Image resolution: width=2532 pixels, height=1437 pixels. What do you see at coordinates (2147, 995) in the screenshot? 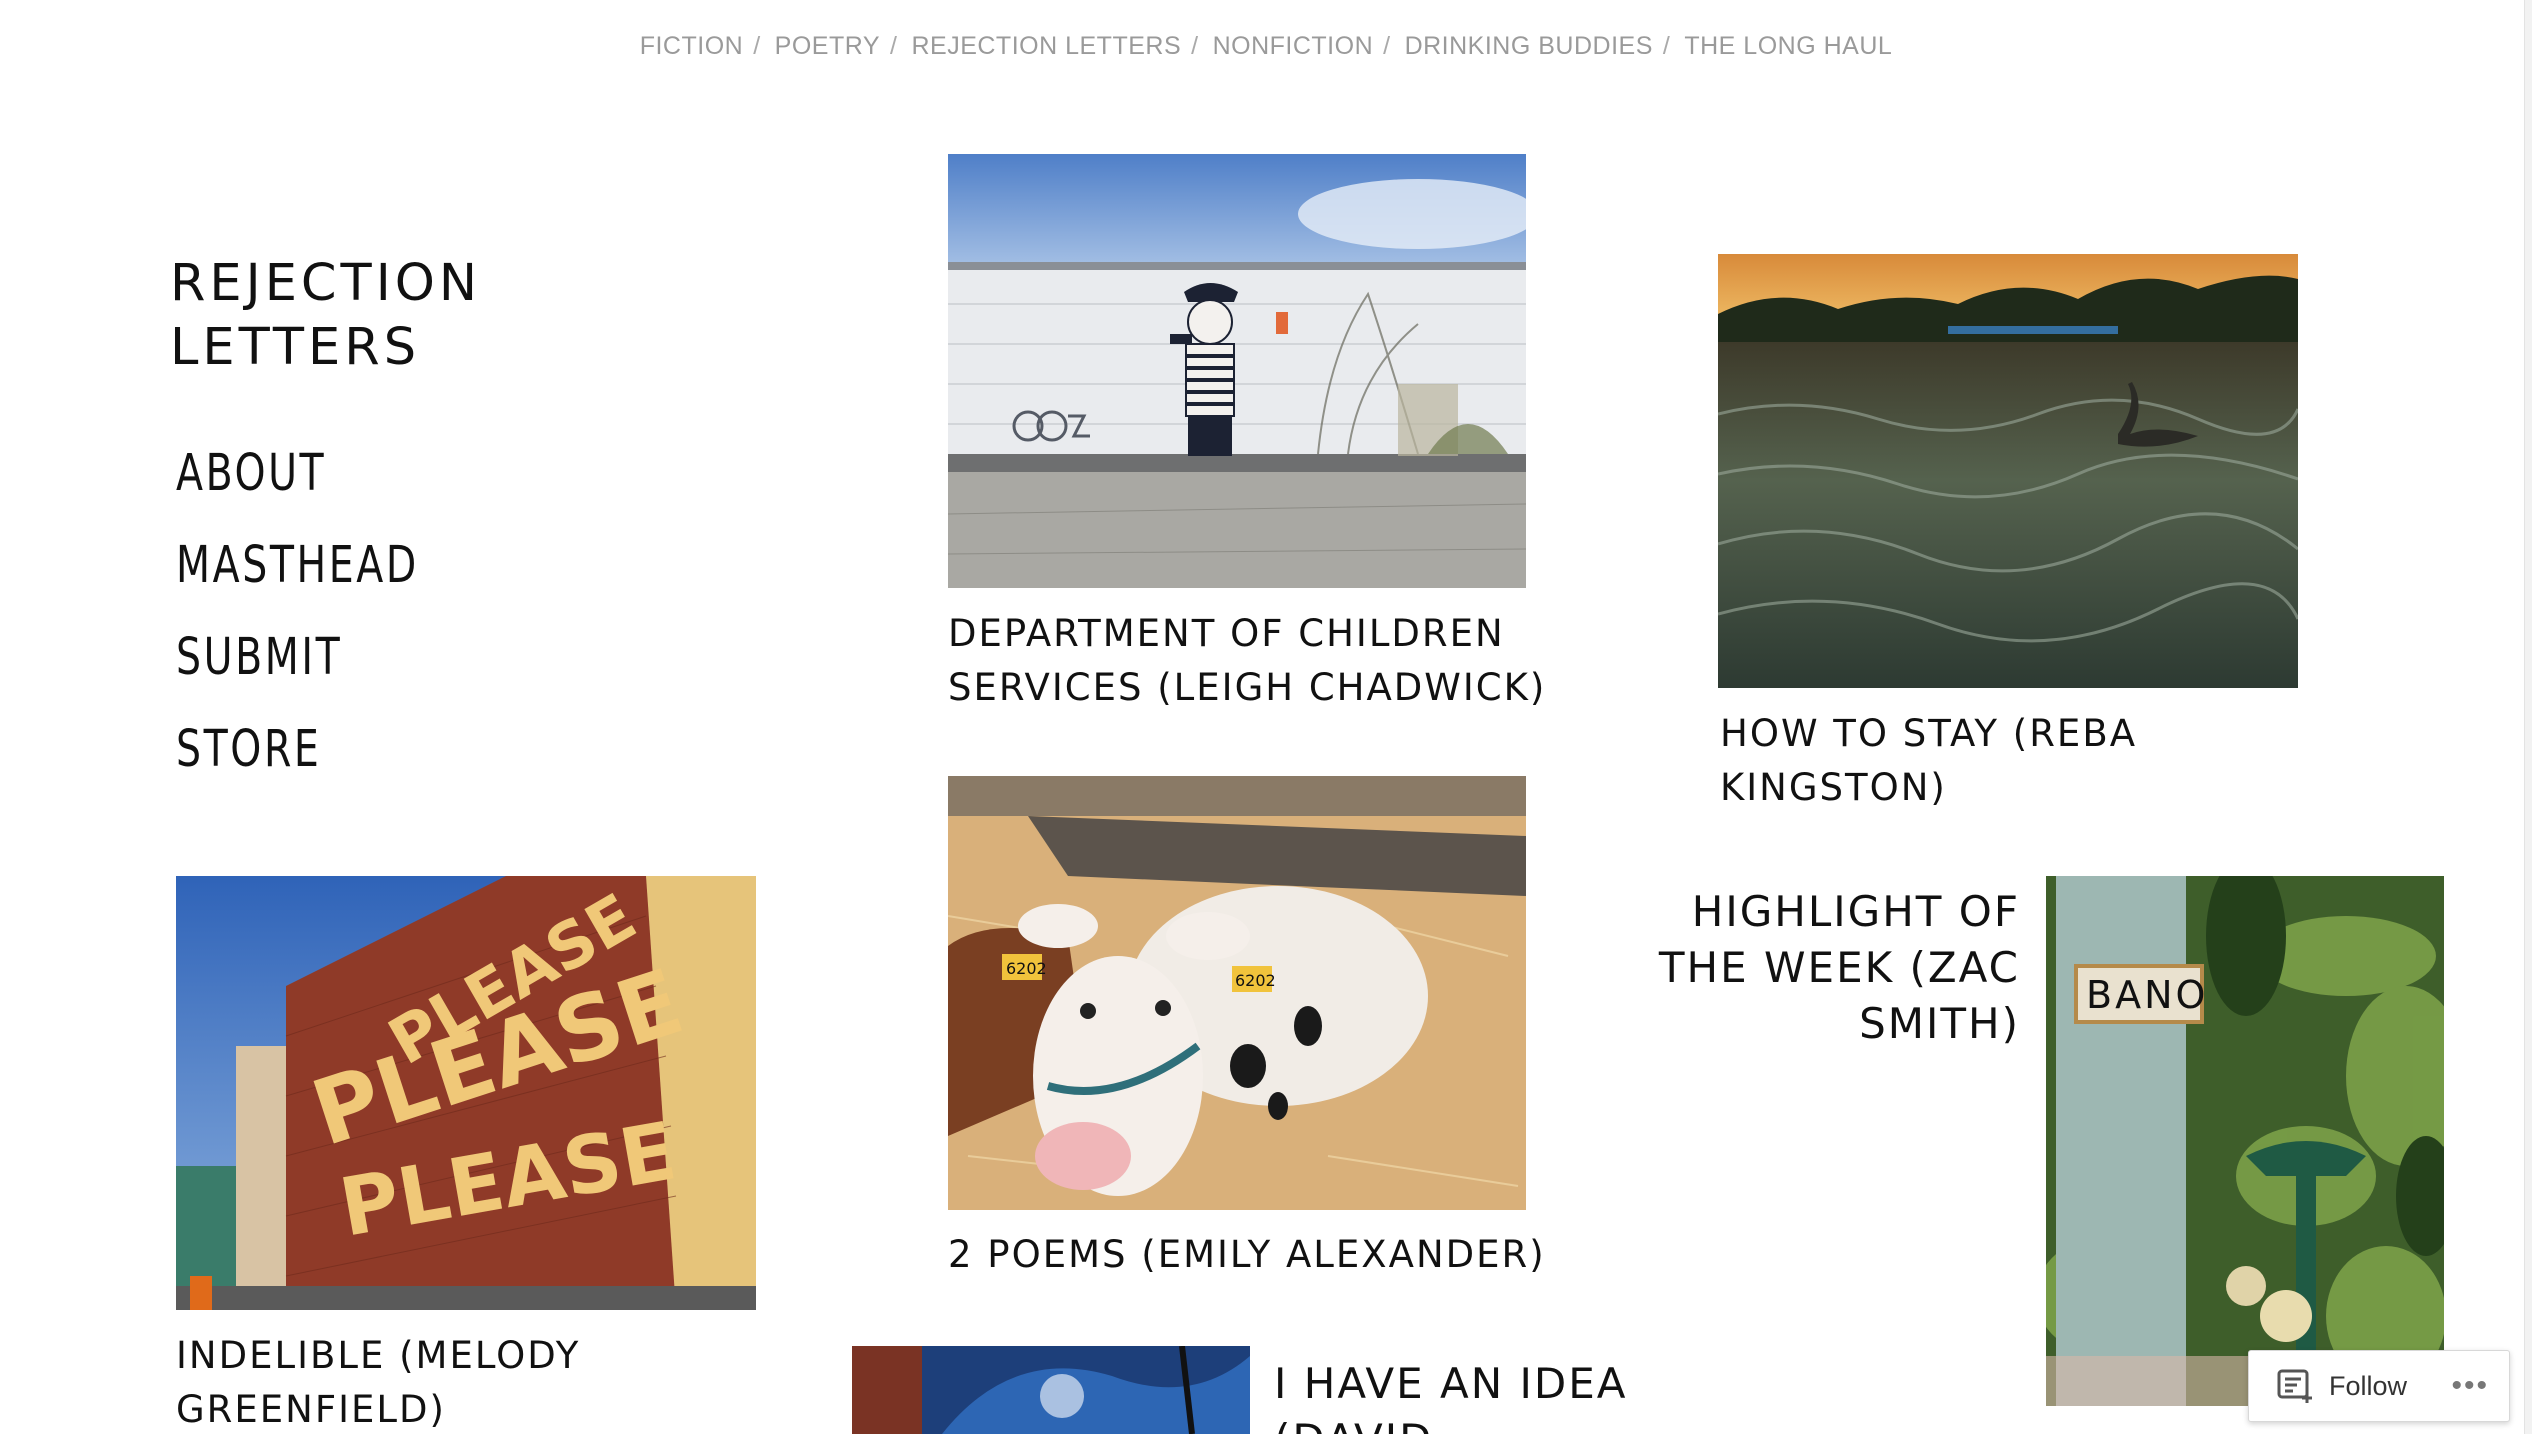
I see `svg-text: BANO` at bounding box center [2147, 995].